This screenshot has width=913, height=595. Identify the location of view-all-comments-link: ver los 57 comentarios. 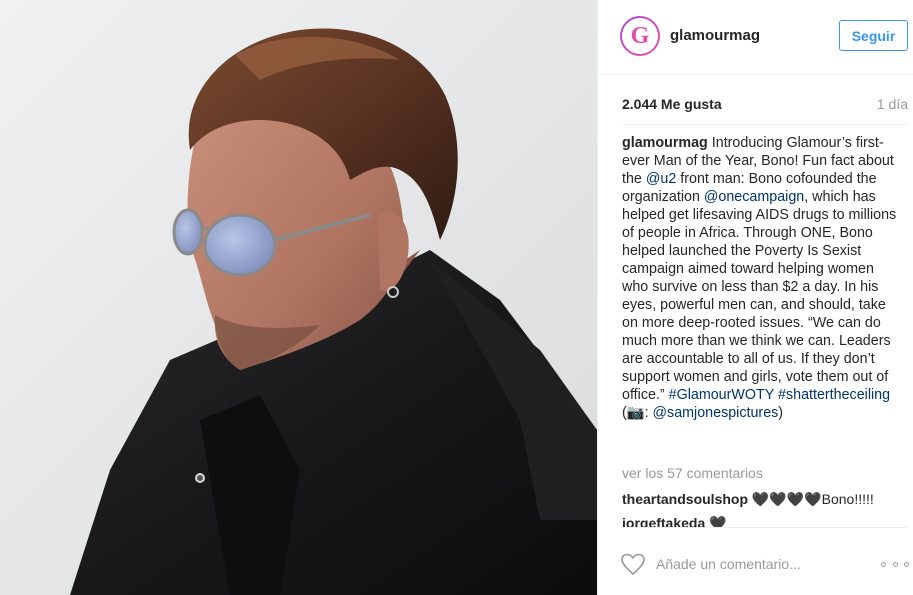
(692, 473).